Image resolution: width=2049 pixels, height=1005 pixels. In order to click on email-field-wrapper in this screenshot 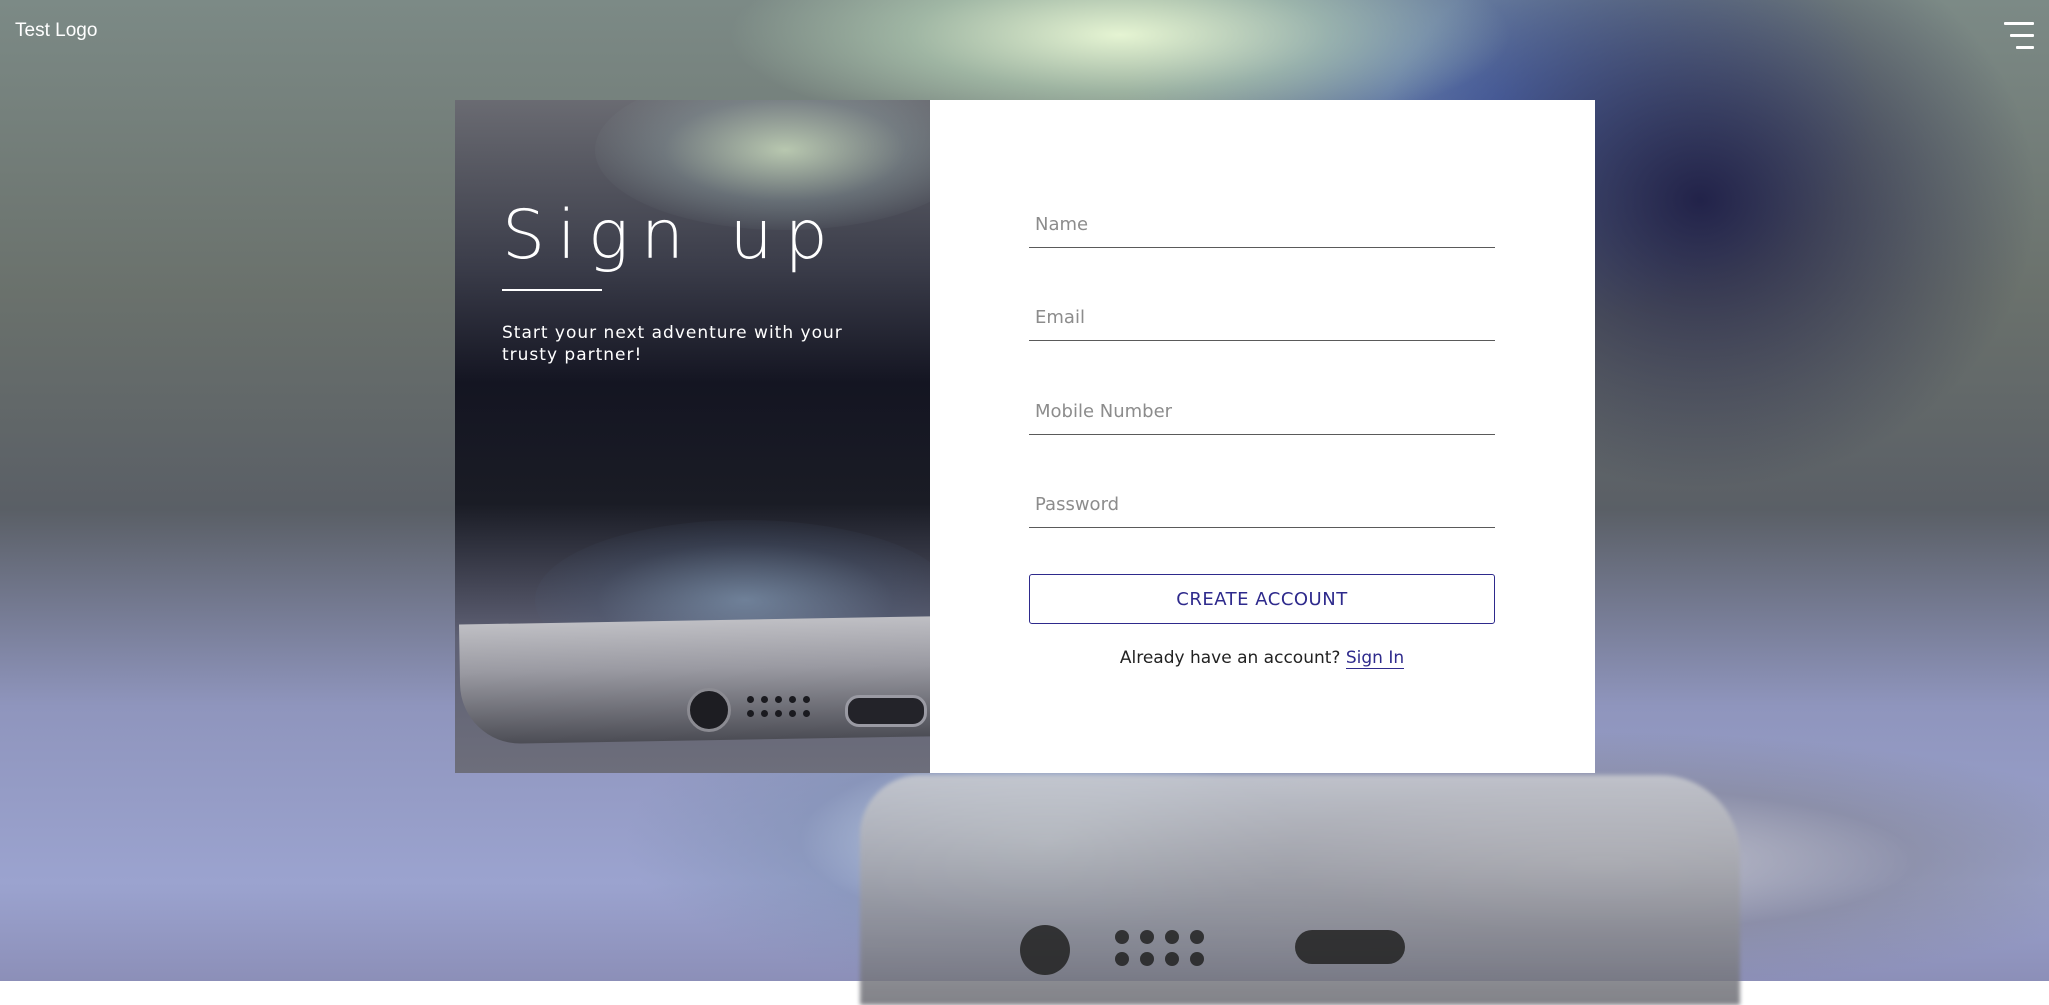, I will do `click(1262, 316)`.